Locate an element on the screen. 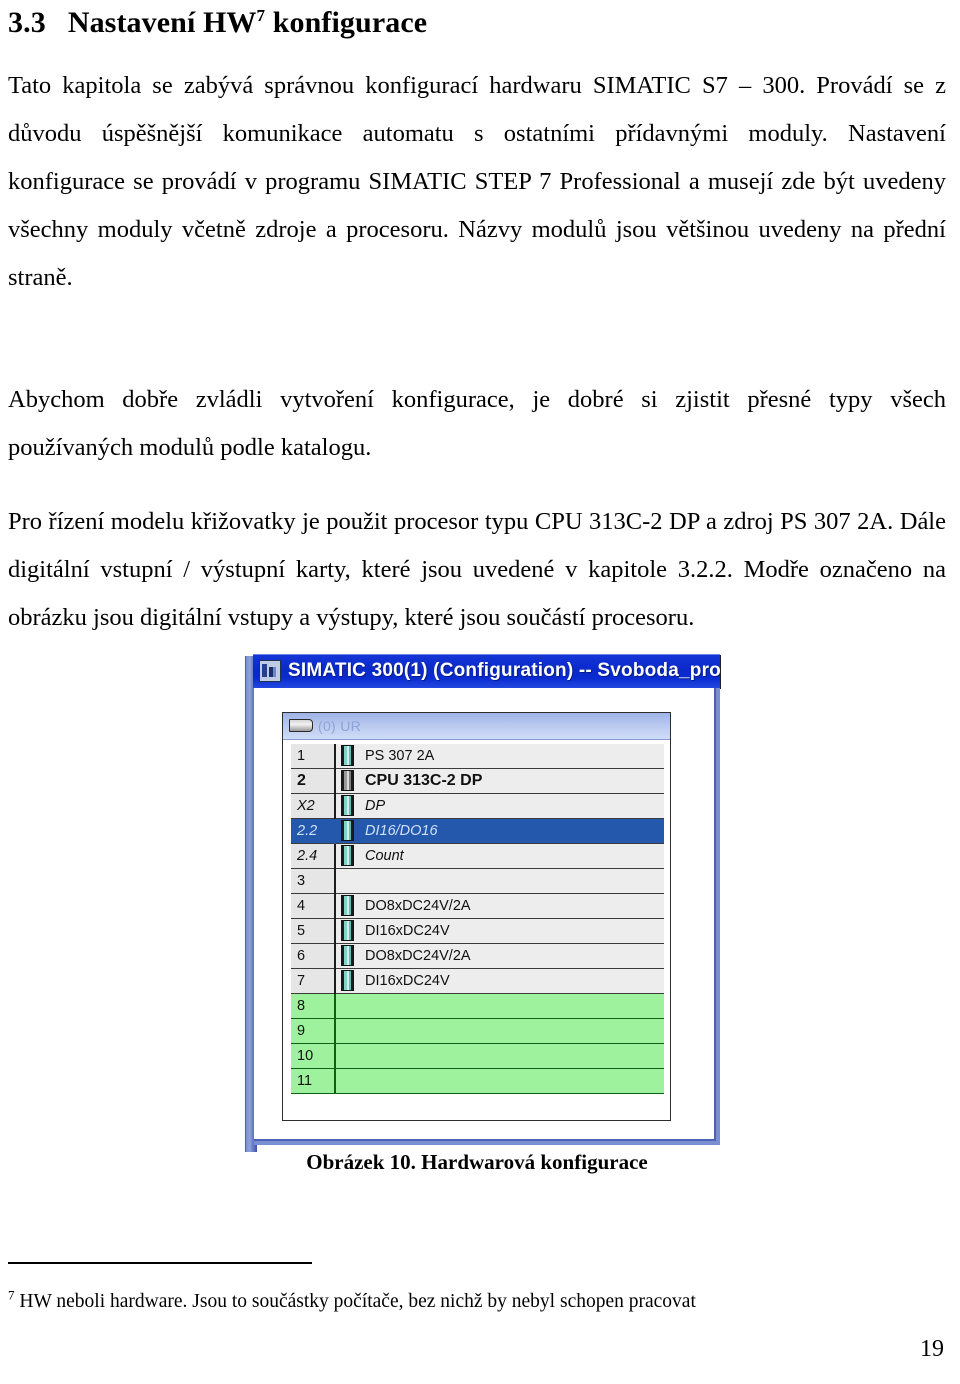 Image resolution: width=960 pixels, height=1384 pixels. rack-slot-row: X2 DP is located at coordinates (477, 806).